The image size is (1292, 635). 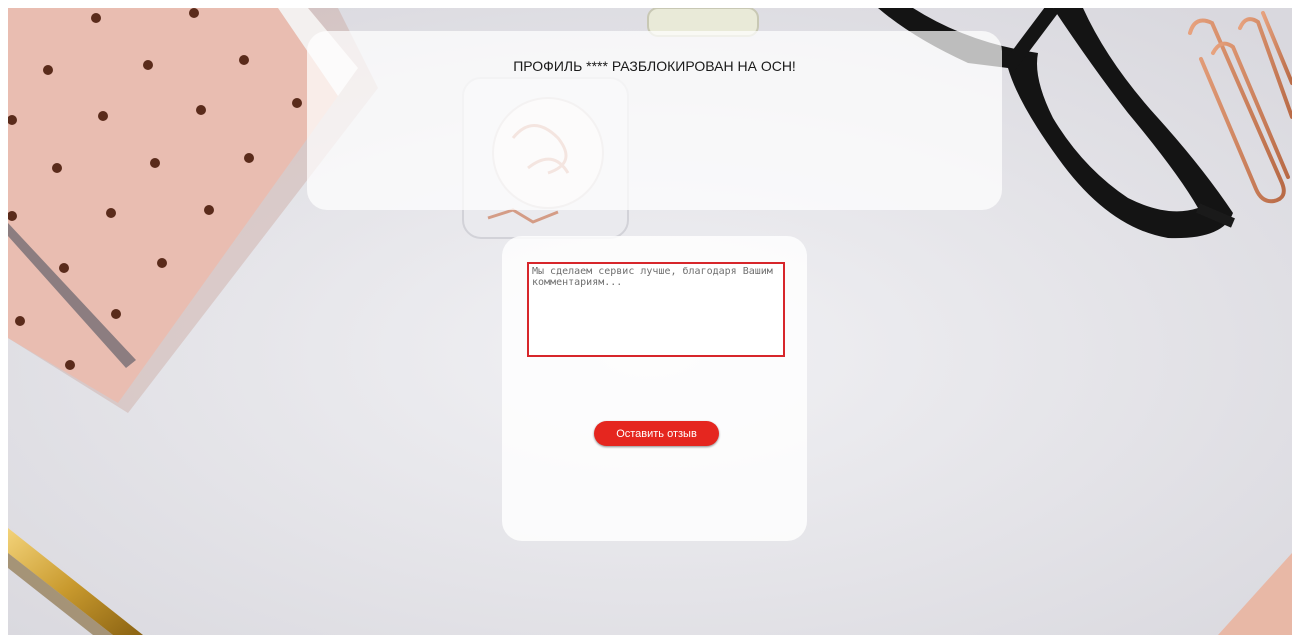 I want to click on status-headline: ПРОФИЛЬ **** РАЗБЛОКИРОВАН НА ОСН!, so click(x=654, y=66).